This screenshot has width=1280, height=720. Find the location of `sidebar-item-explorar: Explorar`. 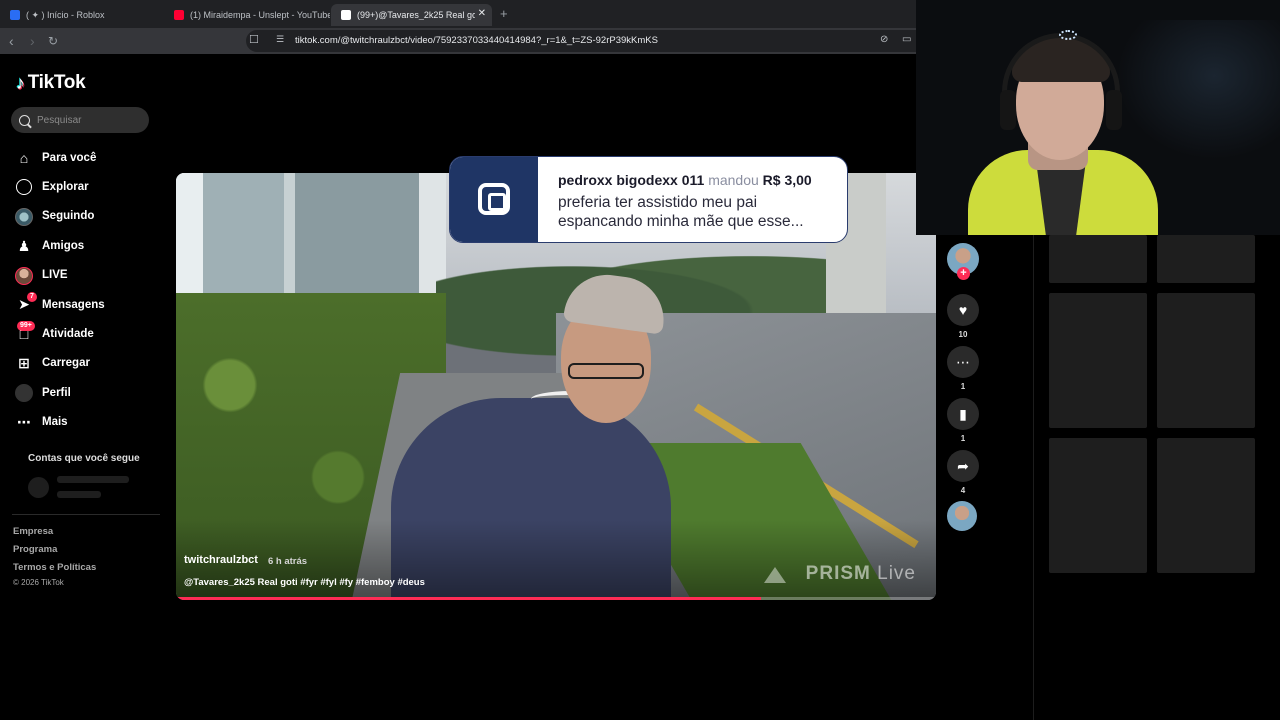

sidebar-item-explorar: Explorar is located at coordinates (80, 186).